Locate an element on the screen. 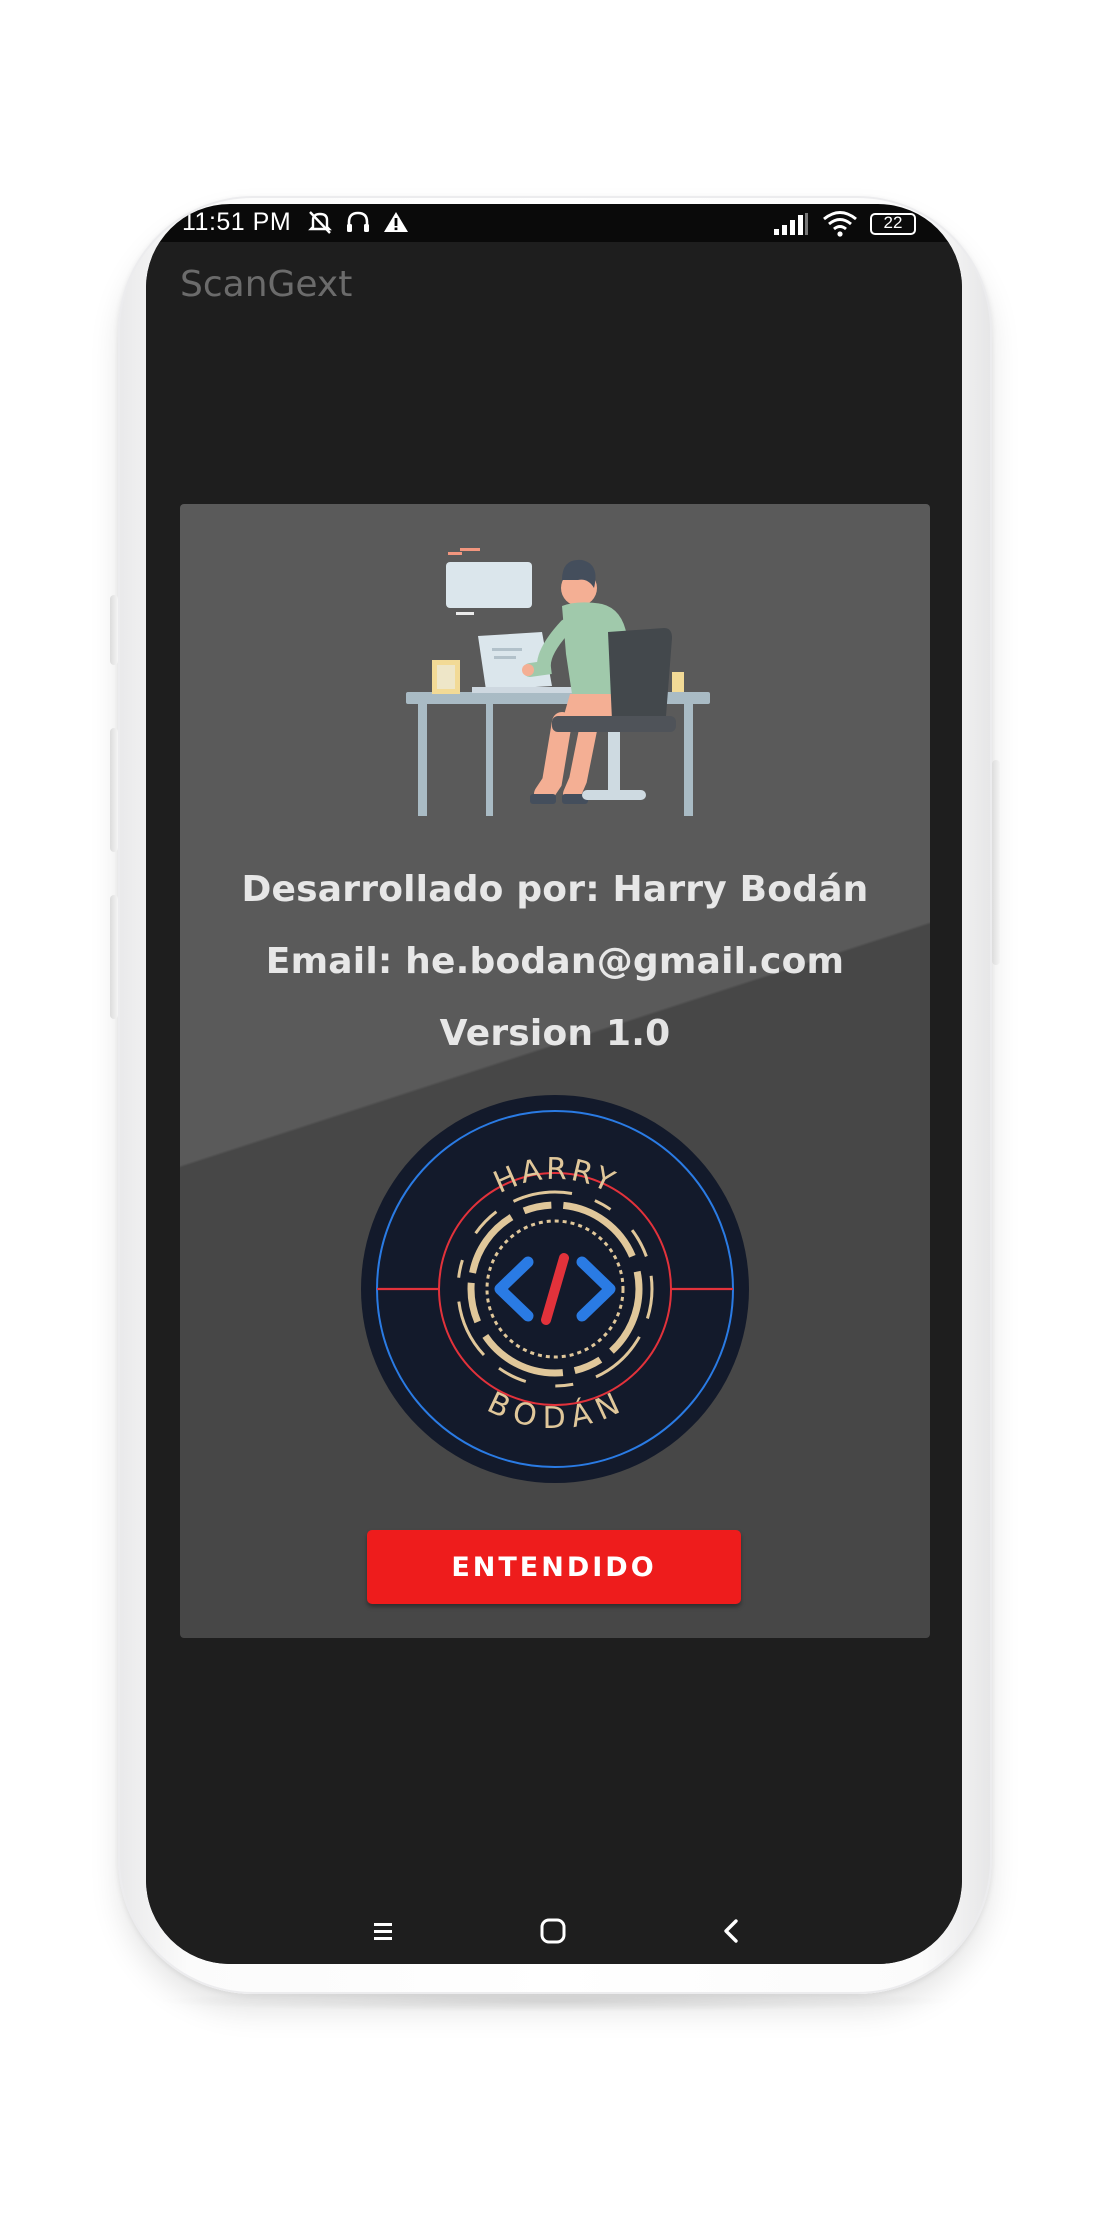 The height and width of the screenshot is (2220, 1110). warning-icon is located at coordinates (396, 222).